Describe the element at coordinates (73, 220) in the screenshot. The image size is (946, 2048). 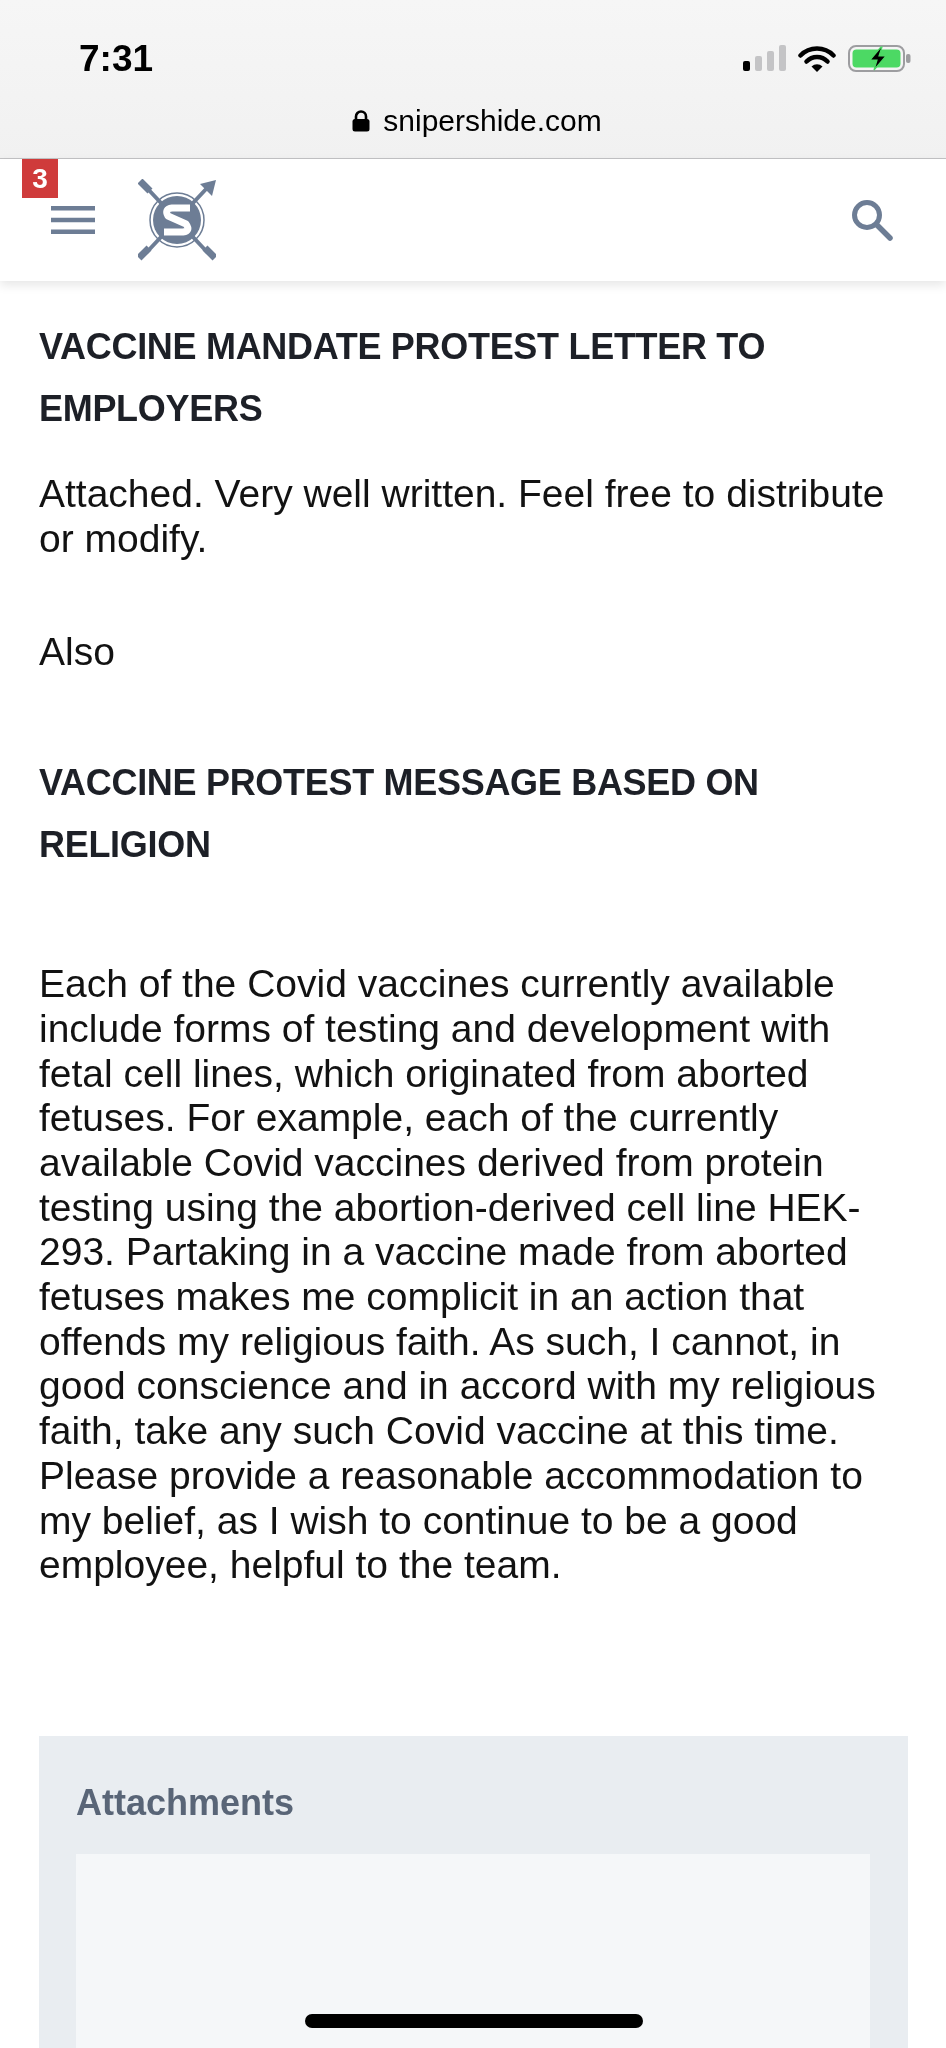
I see `menu-icon` at that location.